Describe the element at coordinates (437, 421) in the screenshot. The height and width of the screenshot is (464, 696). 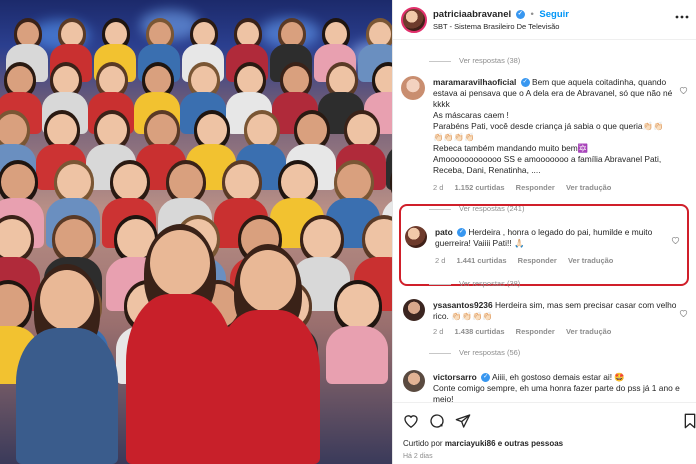
I see `comment-icon` at that location.